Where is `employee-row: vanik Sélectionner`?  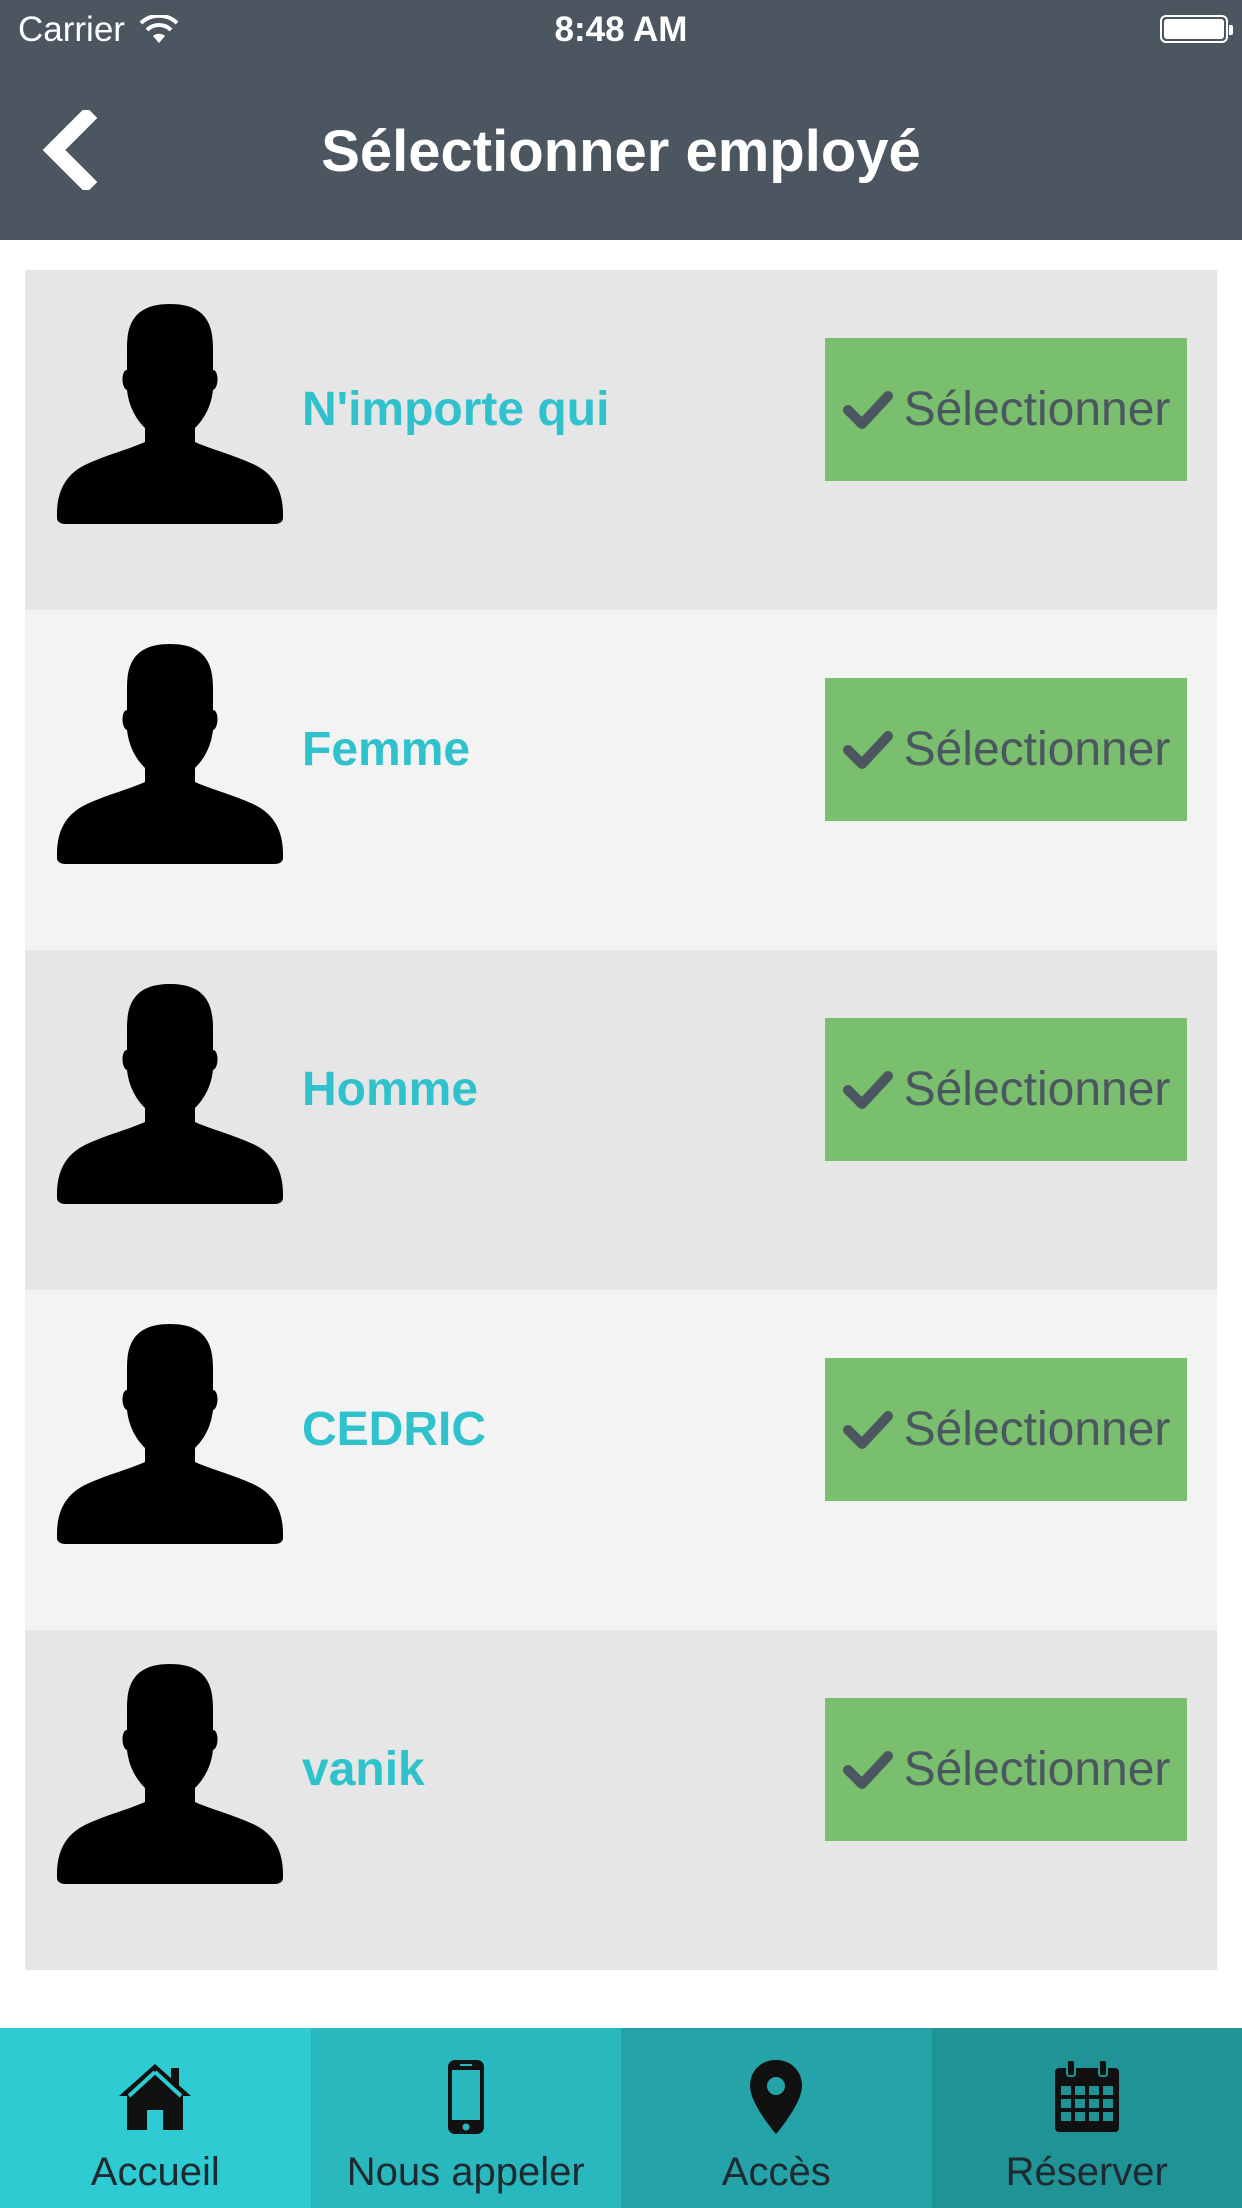 employee-row: vanik Sélectionner is located at coordinates (621, 1800).